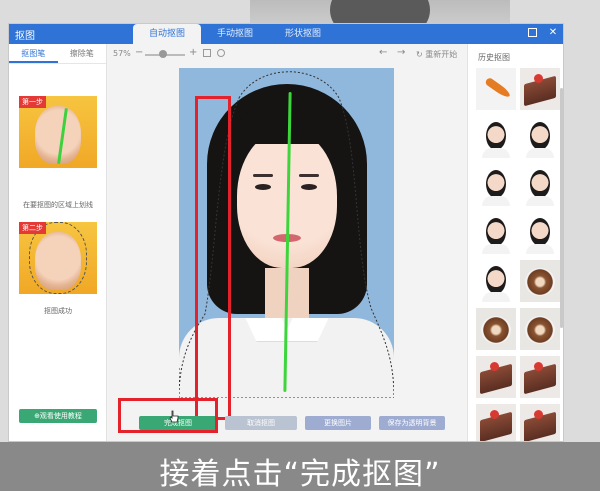  I want to click on cancel-cutout-button: 取消抠图, so click(261, 423).